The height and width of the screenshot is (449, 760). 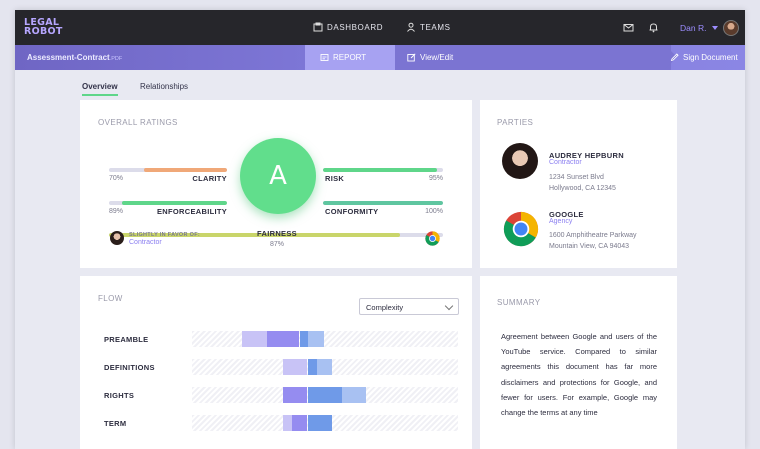 I want to click on avatar, so click(x=731, y=28).